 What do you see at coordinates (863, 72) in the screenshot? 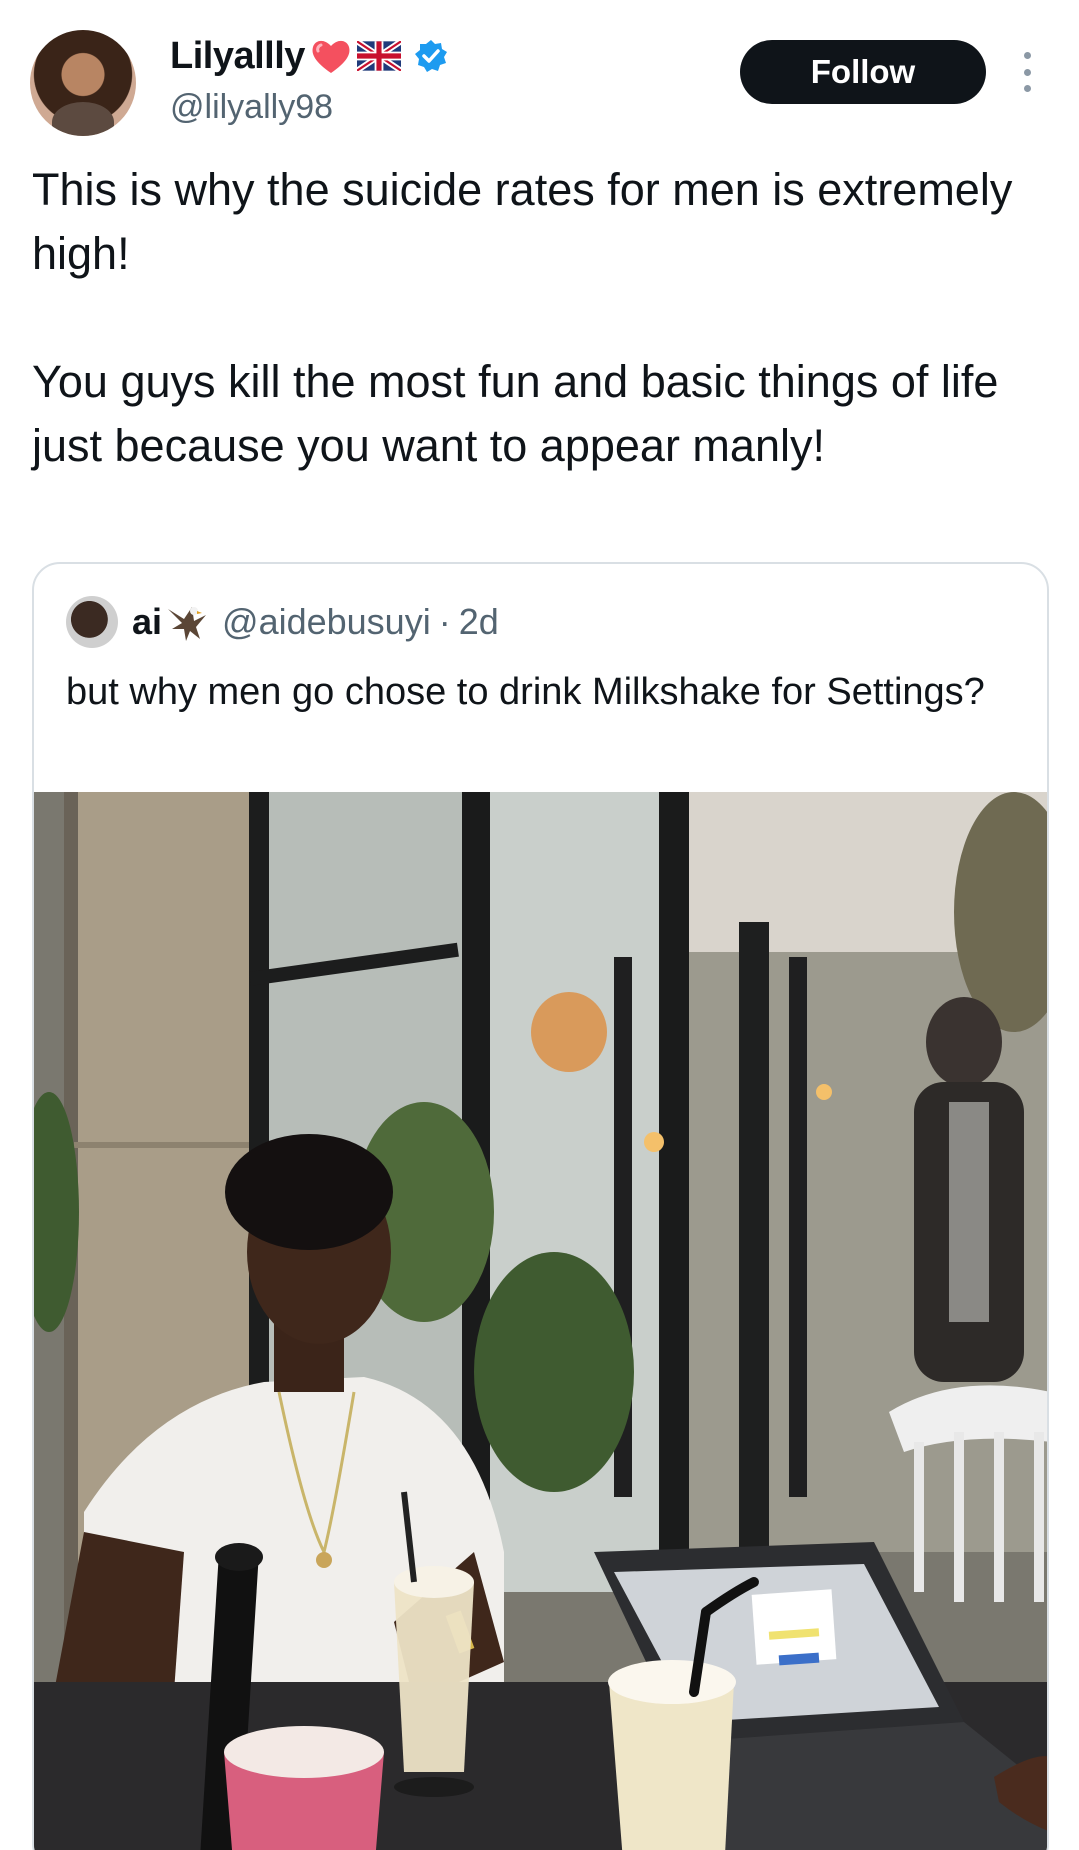
I see `follow-button: Follow` at bounding box center [863, 72].